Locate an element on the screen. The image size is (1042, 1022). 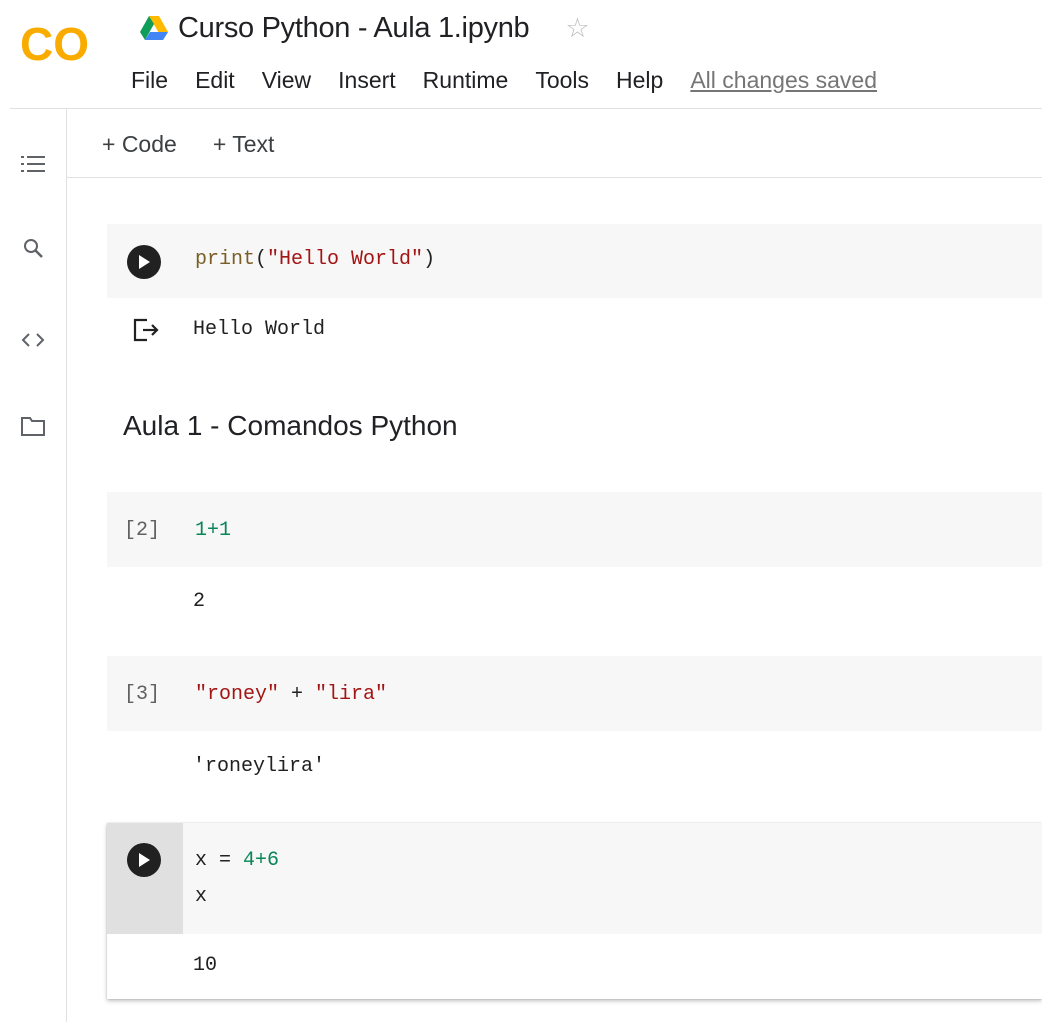
cell-gutter is located at coordinates (145, 878).